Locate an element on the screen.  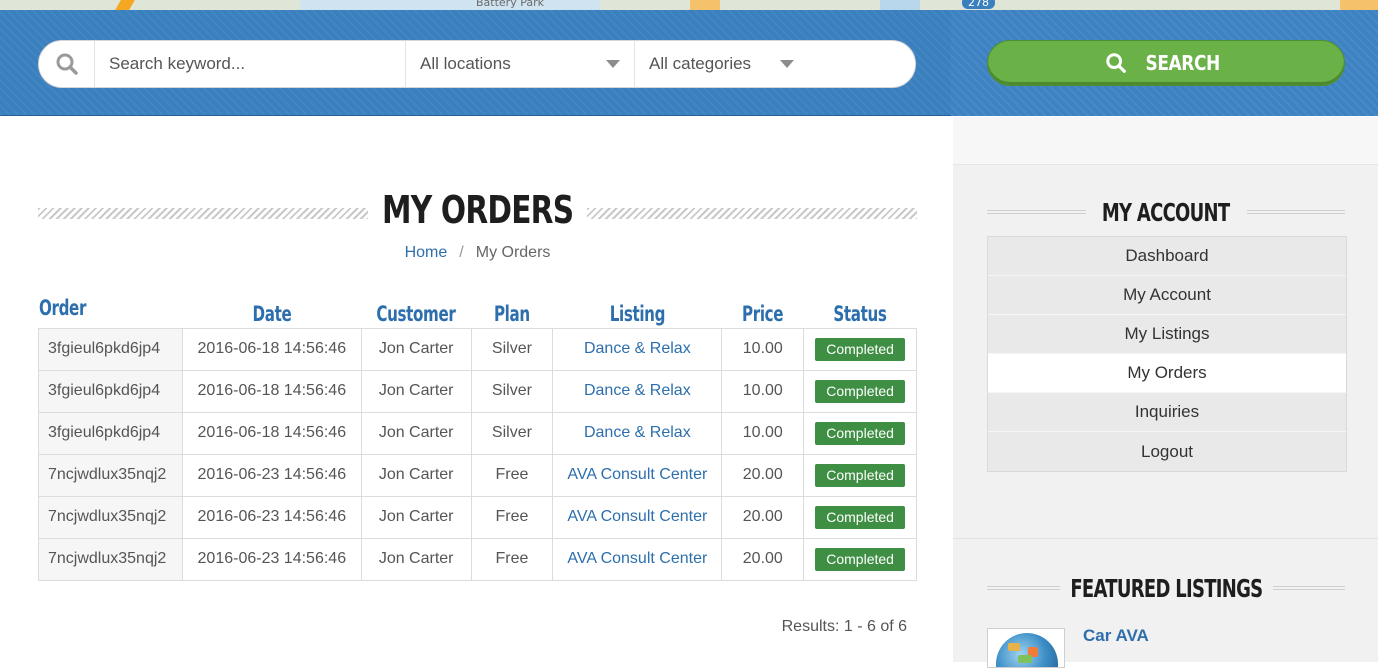
column-header-price: Price is located at coordinates (763, 312).